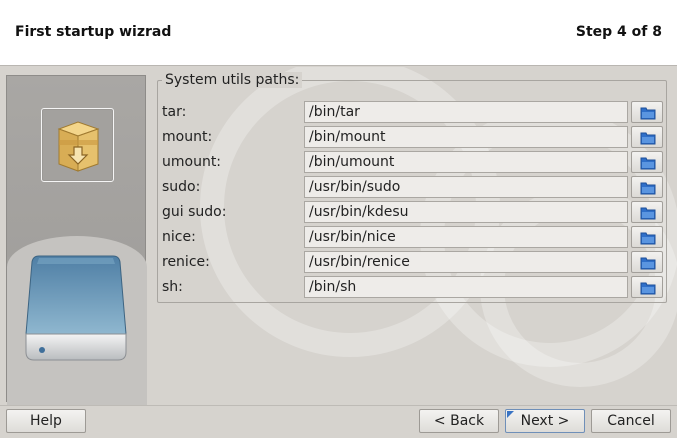 The image size is (677, 438). Describe the element at coordinates (181, 187) in the screenshot. I see `path-label: sudo:` at that location.